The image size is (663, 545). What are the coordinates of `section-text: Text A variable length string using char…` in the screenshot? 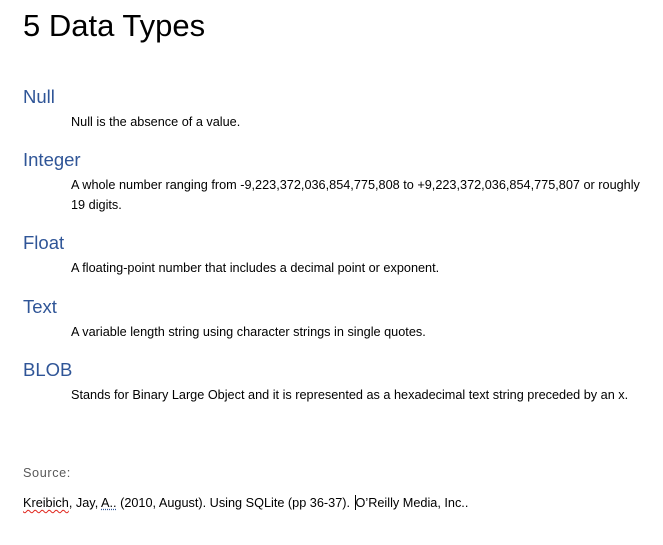 It's located at (338, 319).